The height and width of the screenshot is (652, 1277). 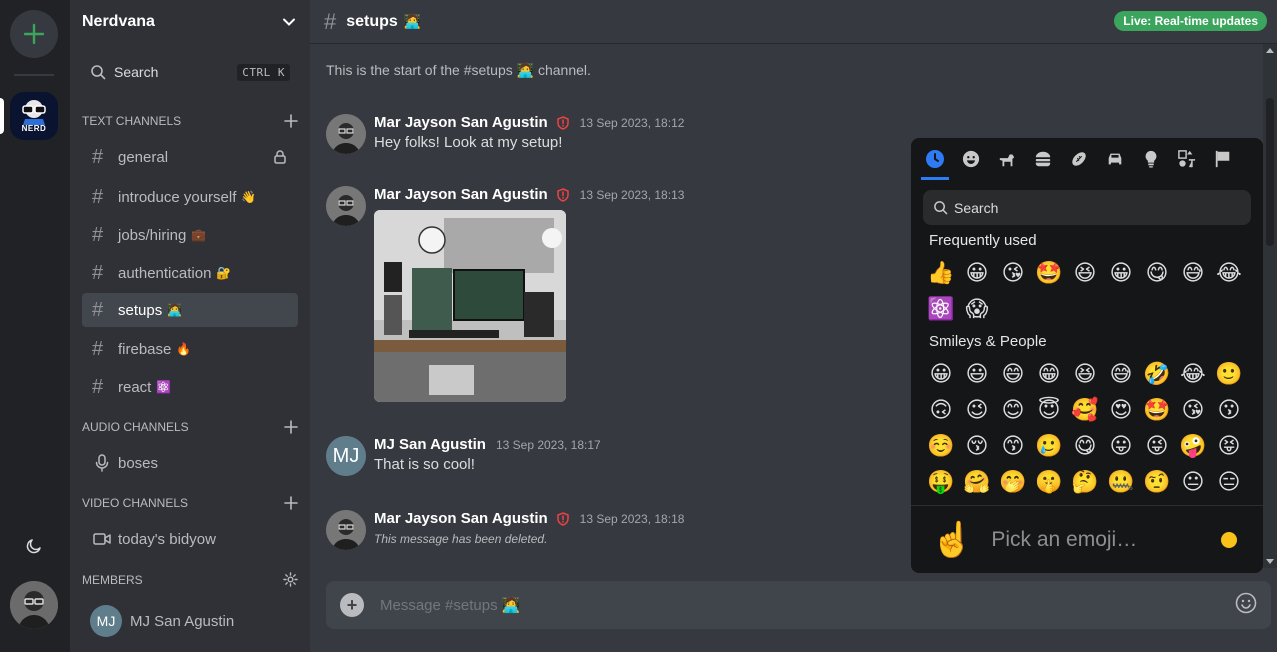 I want to click on channel-authentication: # authentication 🔐, so click(x=190, y=273).